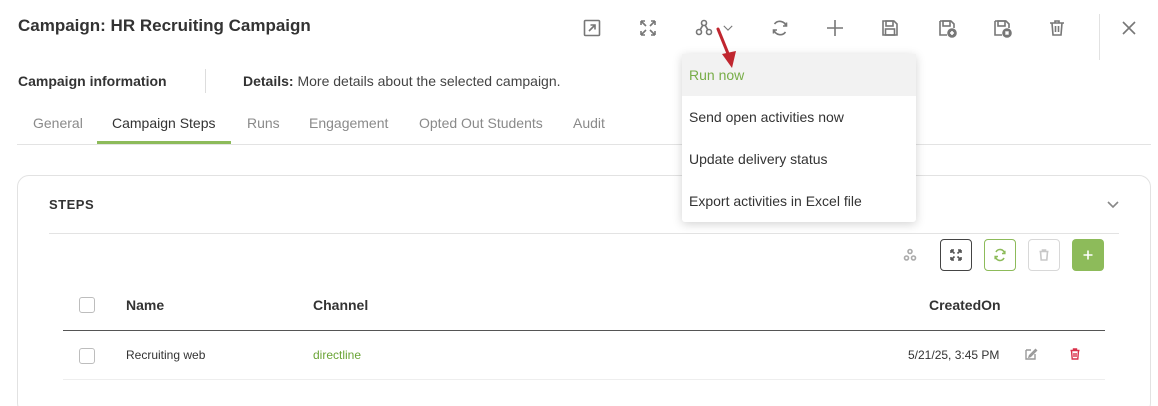 Image resolution: width=1158 pixels, height=406 pixels. I want to click on info-divider, so click(205, 81).